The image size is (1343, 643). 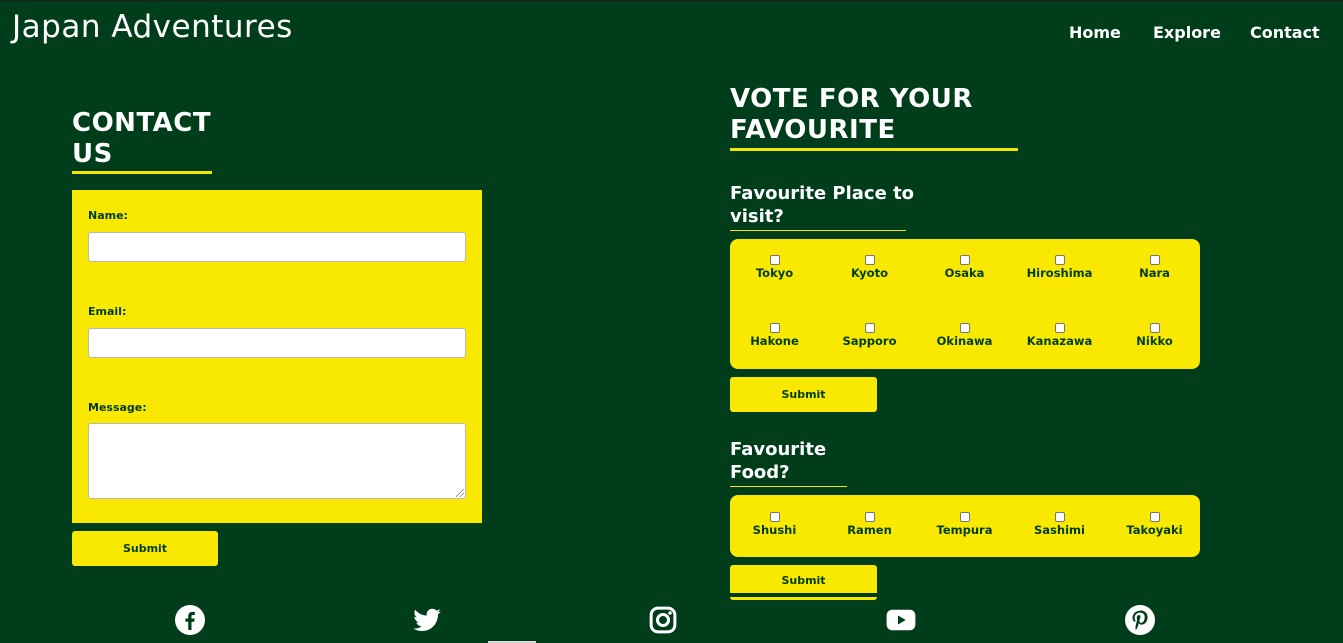 What do you see at coordinates (107, 311) in the screenshot?
I see `email-label: Email:` at bounding box center [107, 311].